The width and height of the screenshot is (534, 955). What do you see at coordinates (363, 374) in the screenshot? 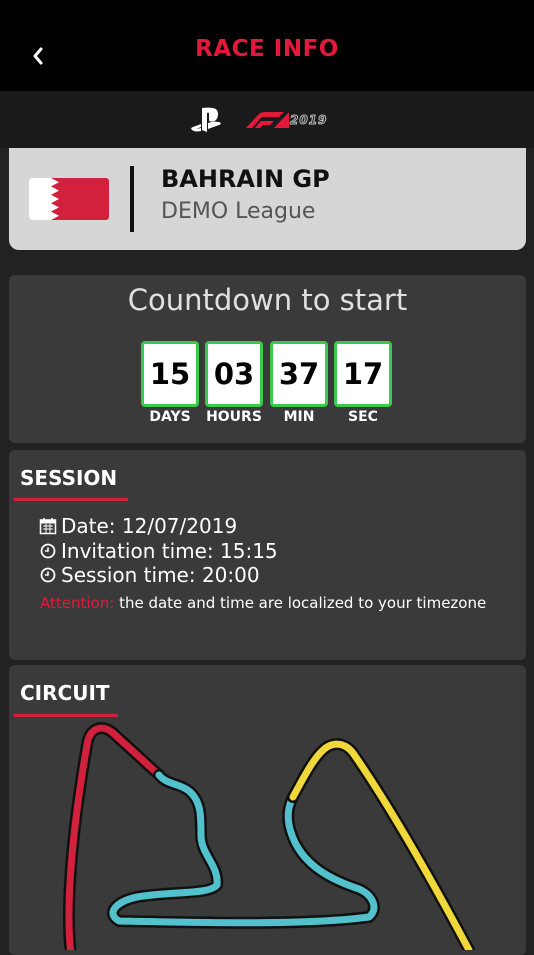
I see `countdown-sec-value: 17` at bounding box center [363, 374].